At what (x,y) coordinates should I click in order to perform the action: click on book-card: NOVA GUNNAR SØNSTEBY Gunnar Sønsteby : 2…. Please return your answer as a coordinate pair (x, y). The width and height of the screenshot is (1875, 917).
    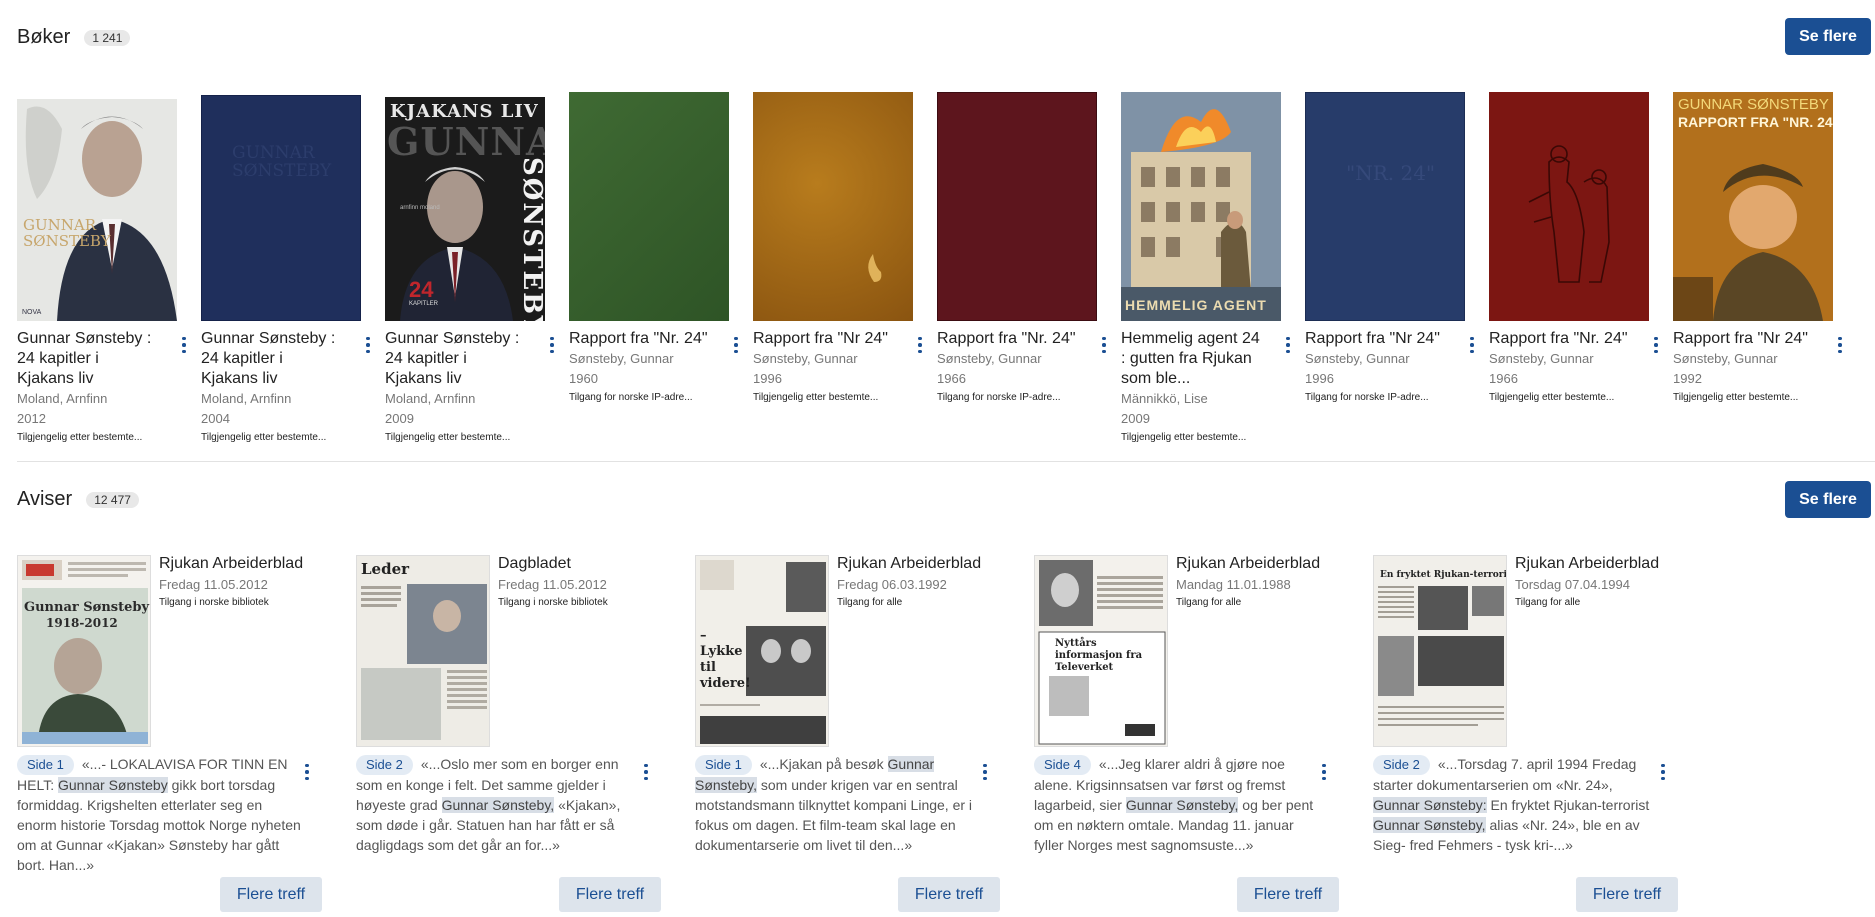
    Looking at the image, I should click on (104, 267).